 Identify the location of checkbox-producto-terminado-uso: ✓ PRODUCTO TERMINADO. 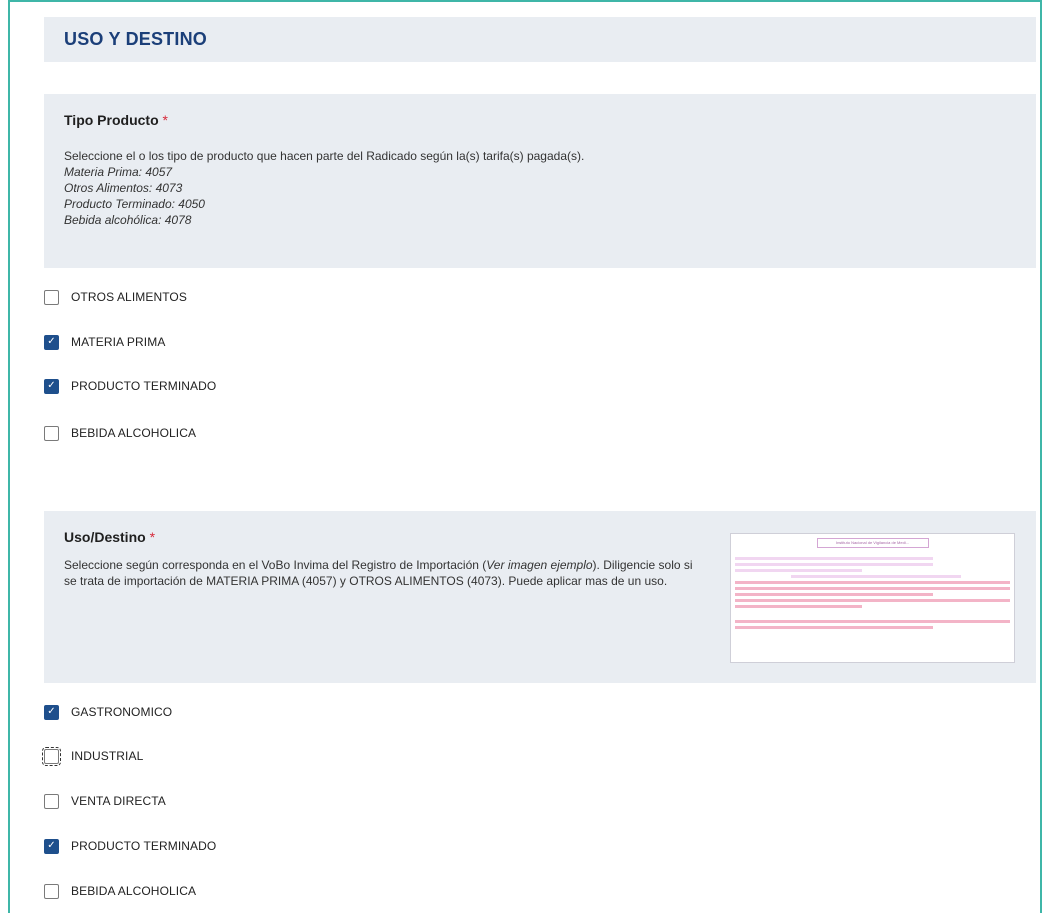
(130, 846).